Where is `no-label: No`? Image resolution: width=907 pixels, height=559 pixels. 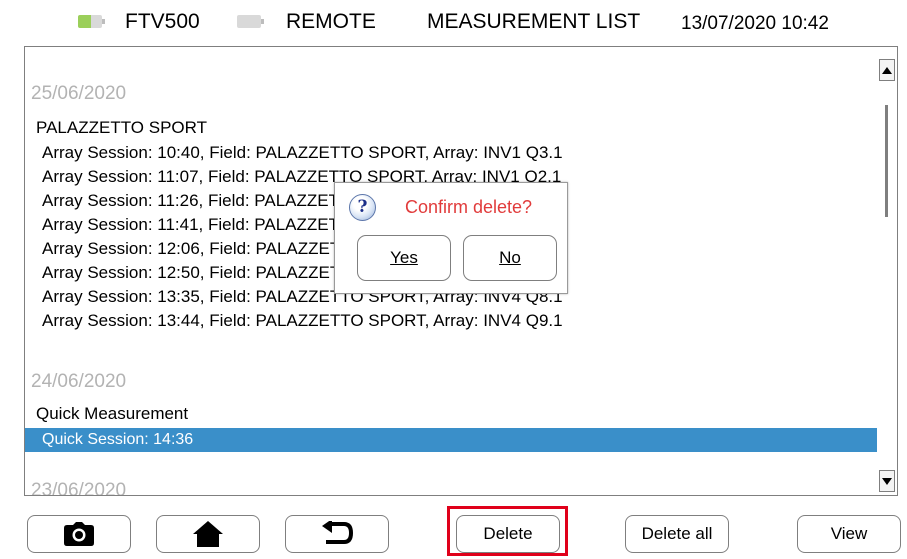 no-label: No is located at coordinates (510, 257).